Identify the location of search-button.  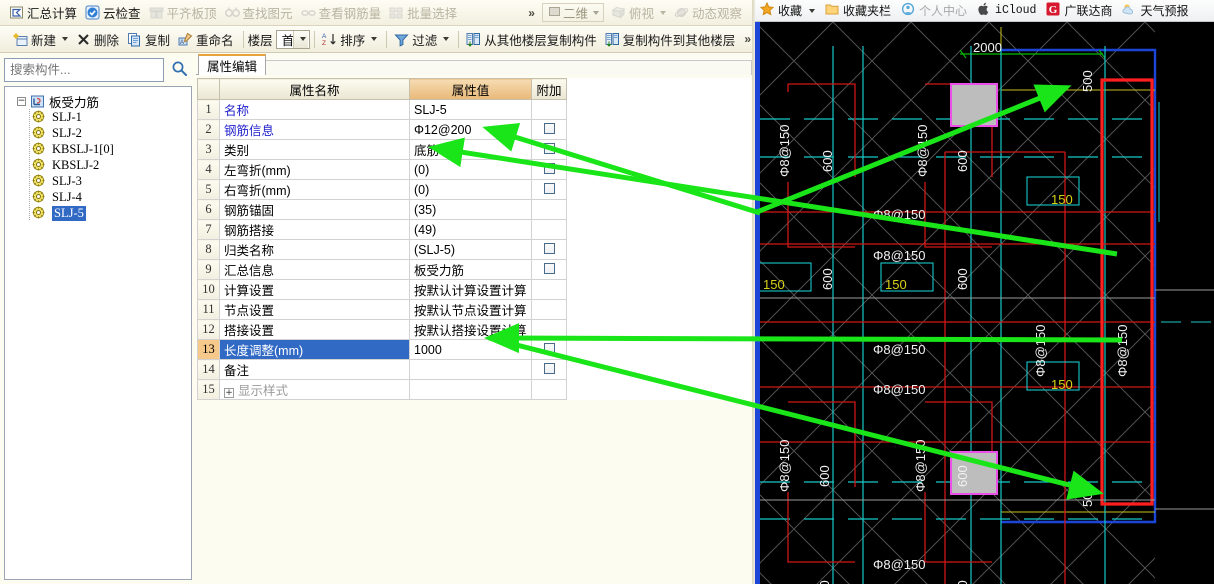
(179, 70).